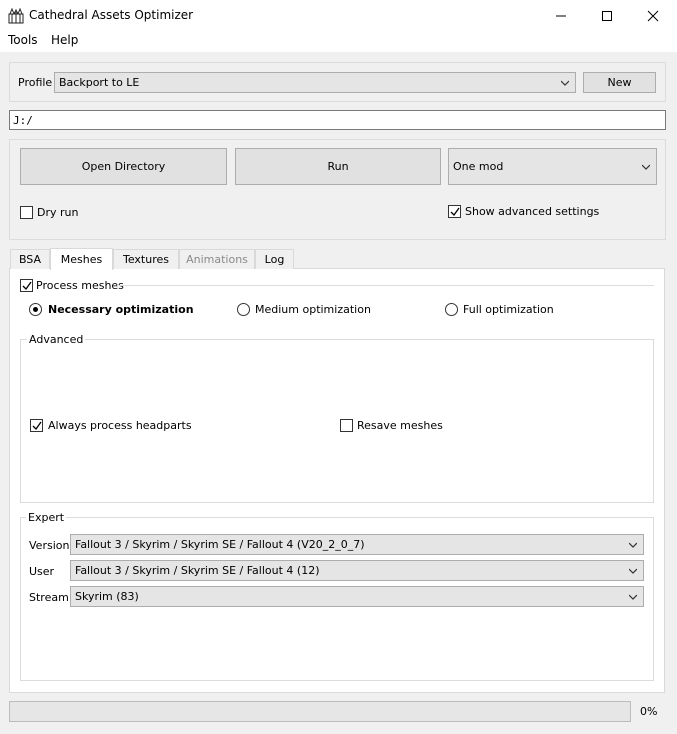 The width and height of the screenshot is (677, 734). I want to click on progress-text: 0%, so click(649, 711).